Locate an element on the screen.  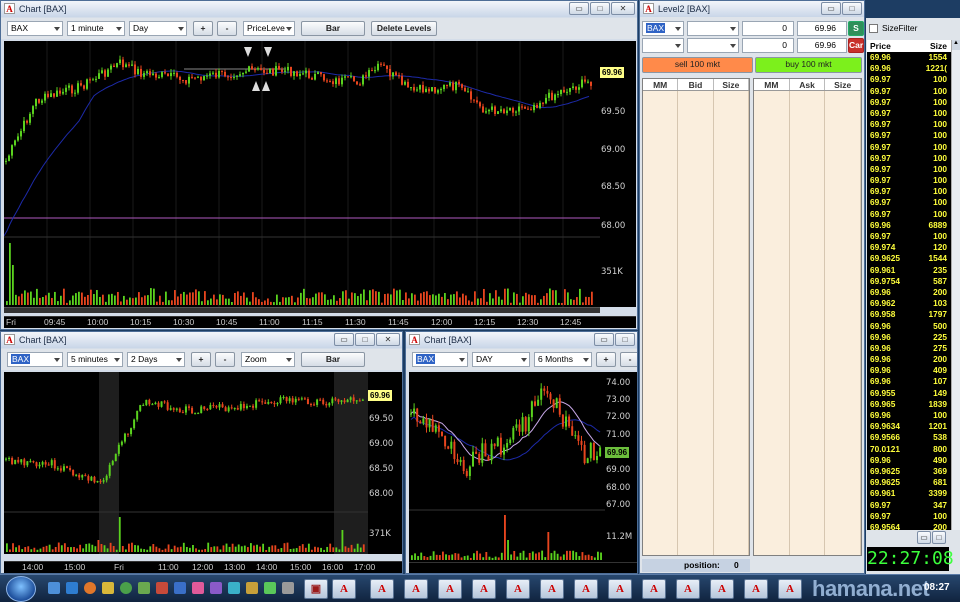
order-price-input-2: 69.96 is located at coordinates (822, 45).